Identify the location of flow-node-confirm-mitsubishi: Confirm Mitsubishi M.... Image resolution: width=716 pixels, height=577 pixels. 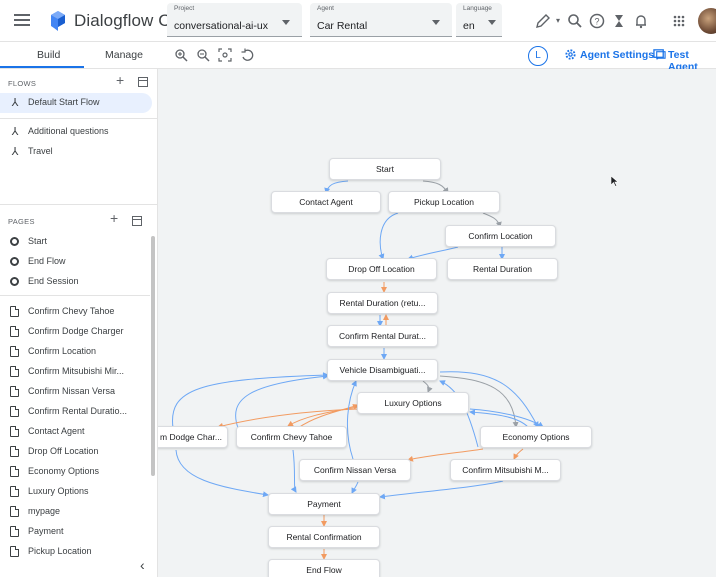
(505, 470).